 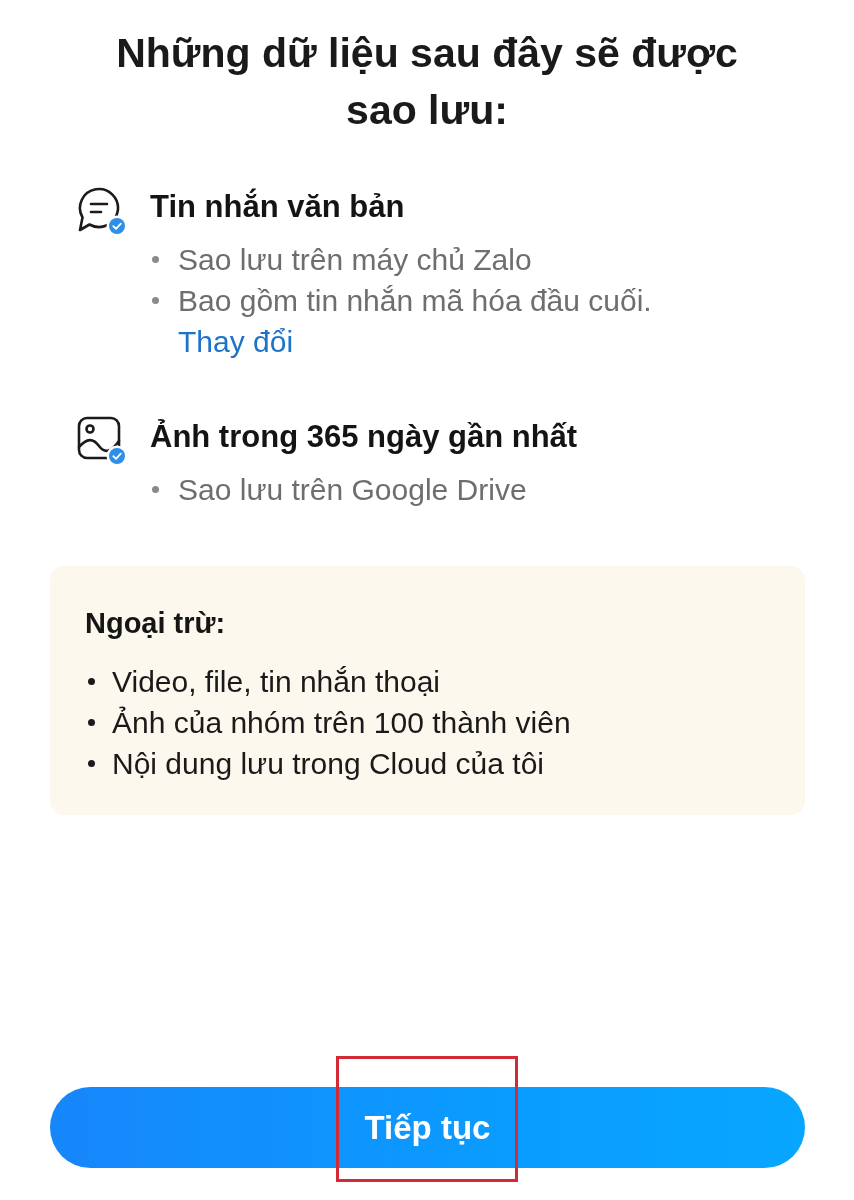 I want to click on exclusions-title: Ngoại trừ:, so click(x=155, y=623).